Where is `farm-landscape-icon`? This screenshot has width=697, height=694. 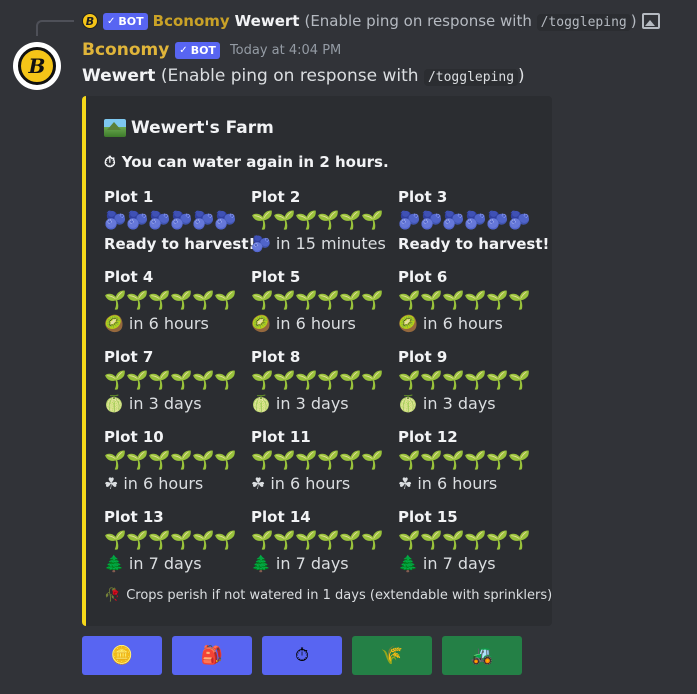 farm-landscape-icon is located at coordinates (115, 128).